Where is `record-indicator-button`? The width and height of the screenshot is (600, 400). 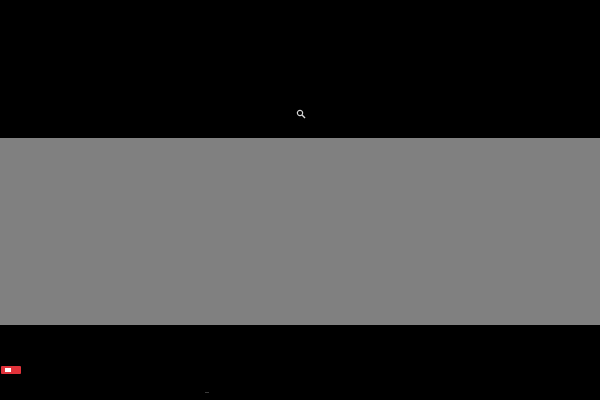 record-indicator-button is located at coordinates (11, 370).